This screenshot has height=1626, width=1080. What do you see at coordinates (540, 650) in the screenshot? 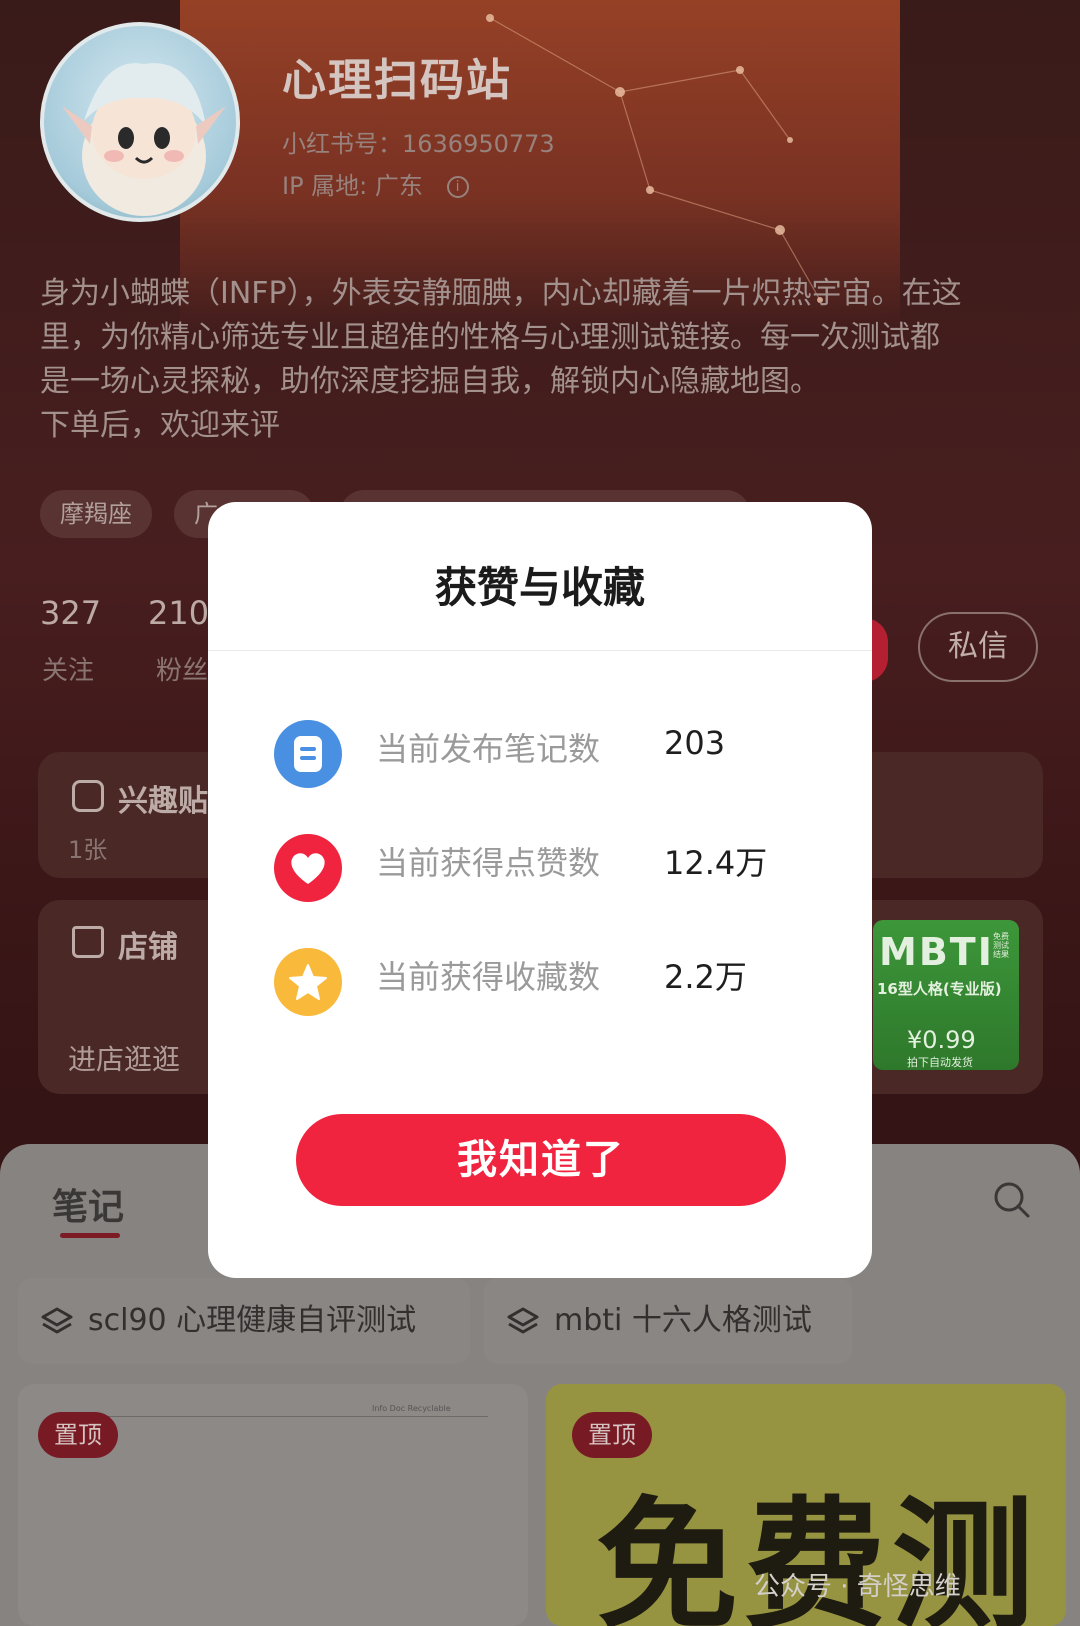
I see `dialog-divider` at bounding box center [540, 650].